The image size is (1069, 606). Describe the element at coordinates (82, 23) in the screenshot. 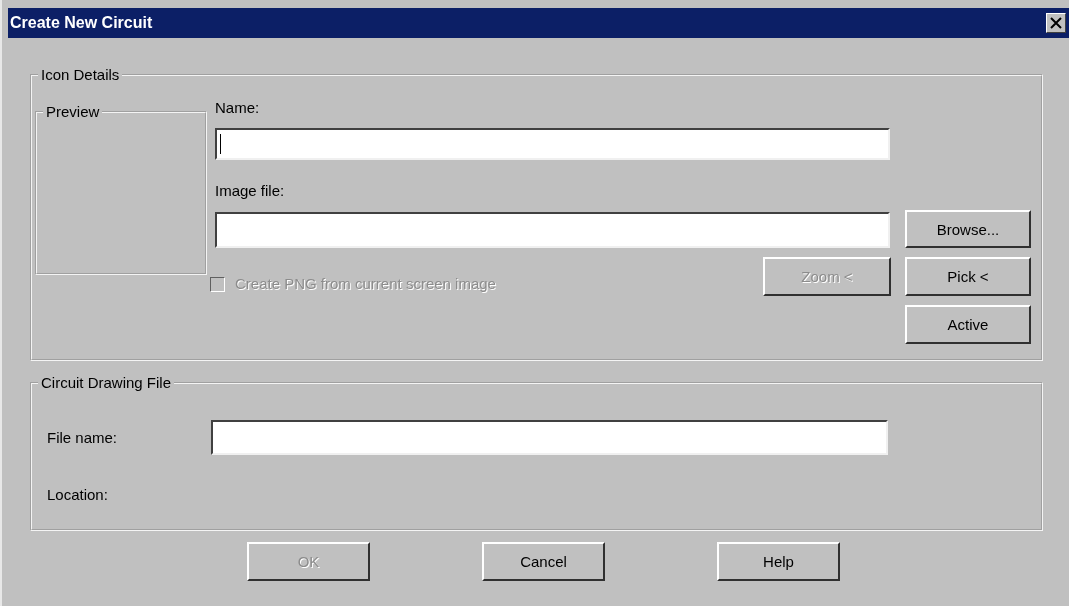

I see `window-title: Create New Circuit` at that location.